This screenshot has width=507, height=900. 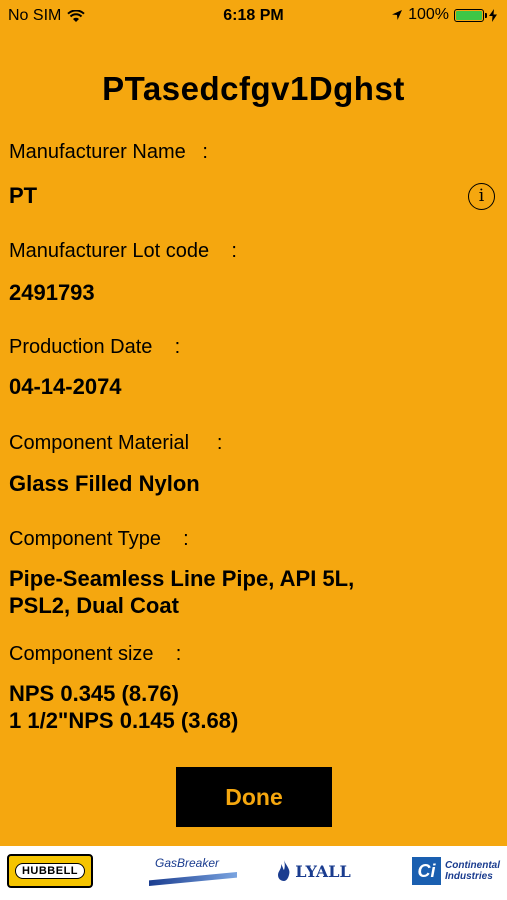 What do you see at coordinates (253, 88) in the screenshot?
I see `page-title: PTasedcfgv1Dghst` at bounding box center [253, 88].